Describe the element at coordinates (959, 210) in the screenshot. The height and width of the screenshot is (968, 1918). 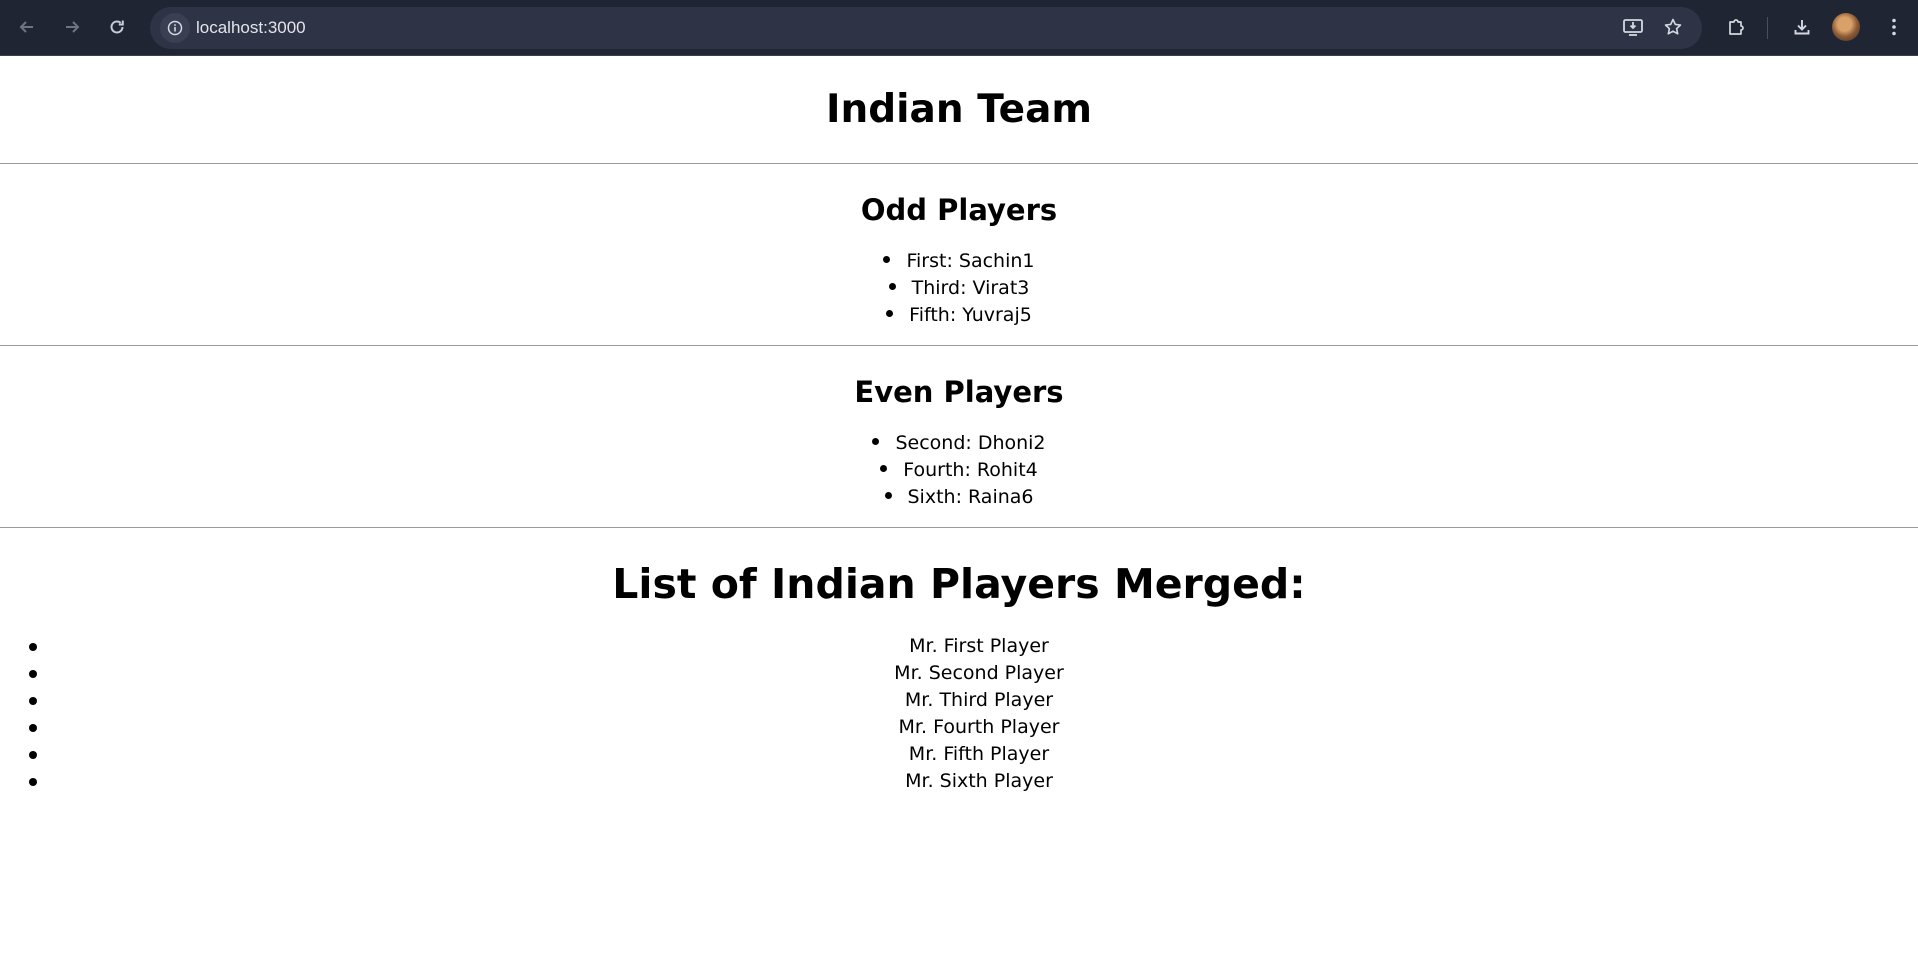
I see `odd-players-heading: Odd Players` at that location.